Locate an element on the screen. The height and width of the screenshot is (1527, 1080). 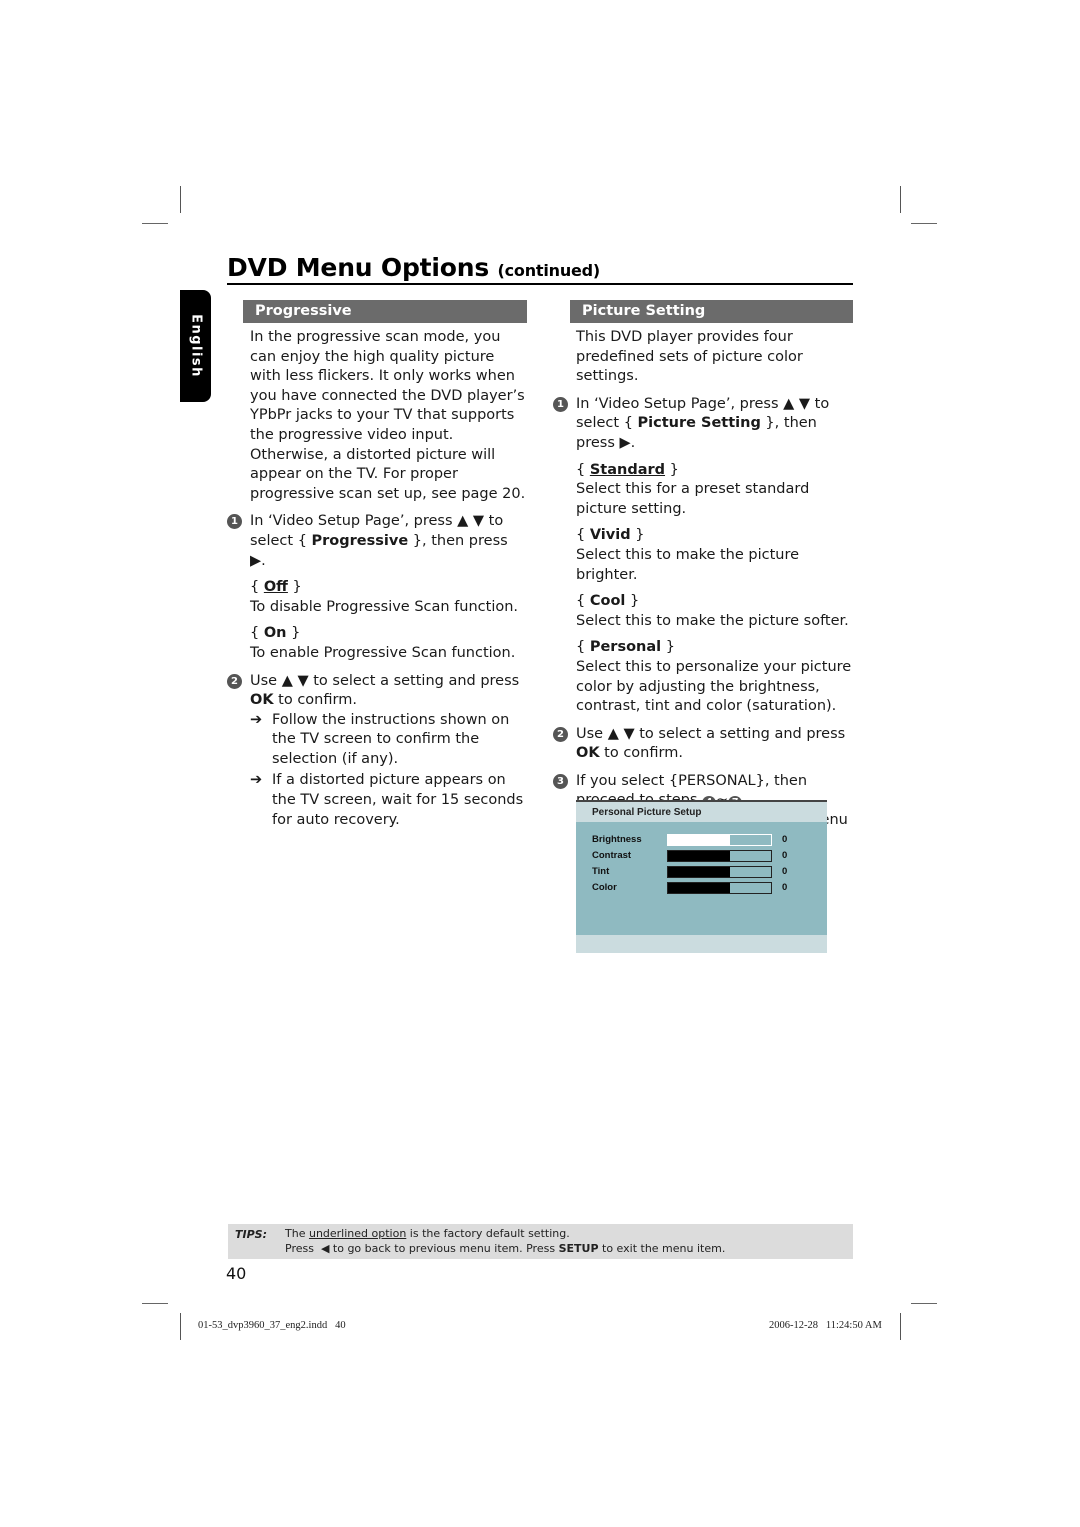
step-bold-text: Progressive is located at coordinates (360, 540).